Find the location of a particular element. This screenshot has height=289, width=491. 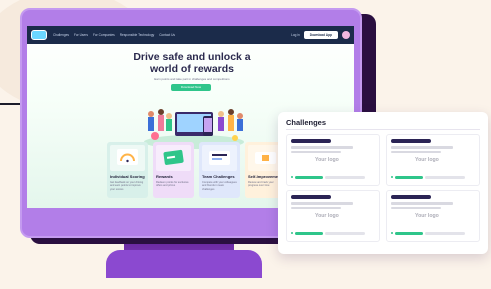

avatar is located at coordinates (346, 35).